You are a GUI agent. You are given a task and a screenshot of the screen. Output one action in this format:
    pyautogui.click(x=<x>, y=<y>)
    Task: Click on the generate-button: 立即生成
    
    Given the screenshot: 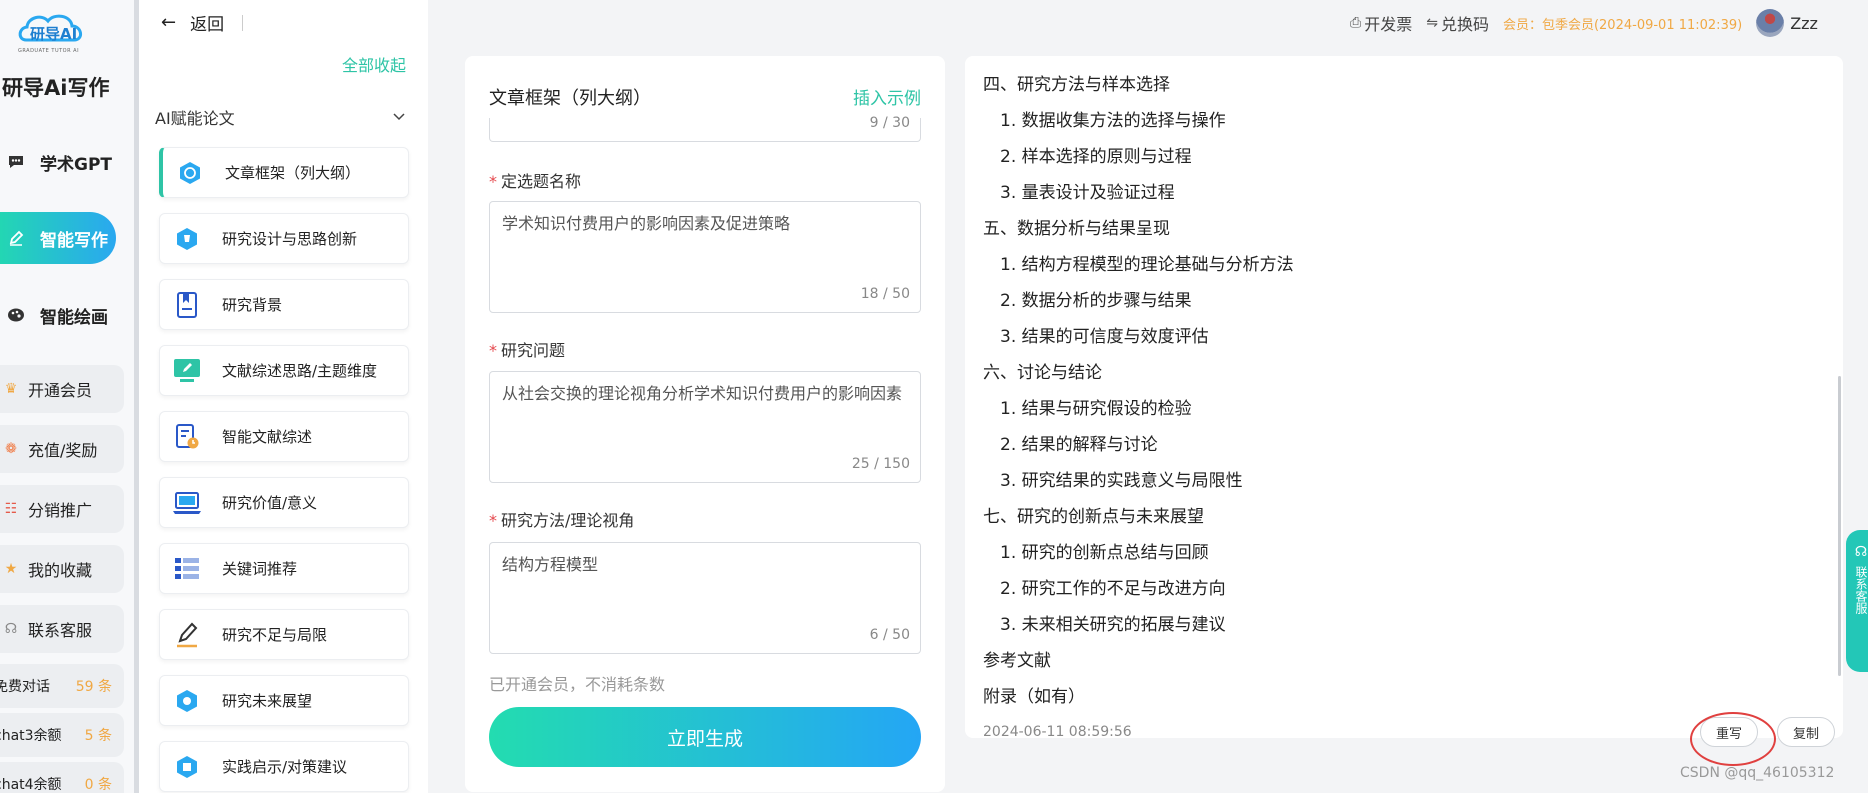 What is the action you would take?
    pyautogui.click(x=705, y=737)
    